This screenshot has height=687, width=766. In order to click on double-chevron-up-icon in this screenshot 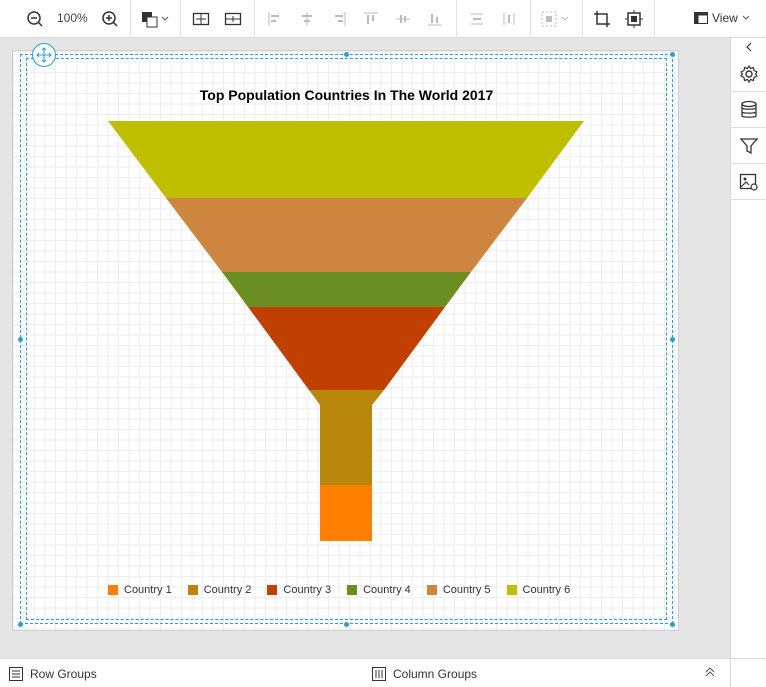, I will do `click(710, 672)`.